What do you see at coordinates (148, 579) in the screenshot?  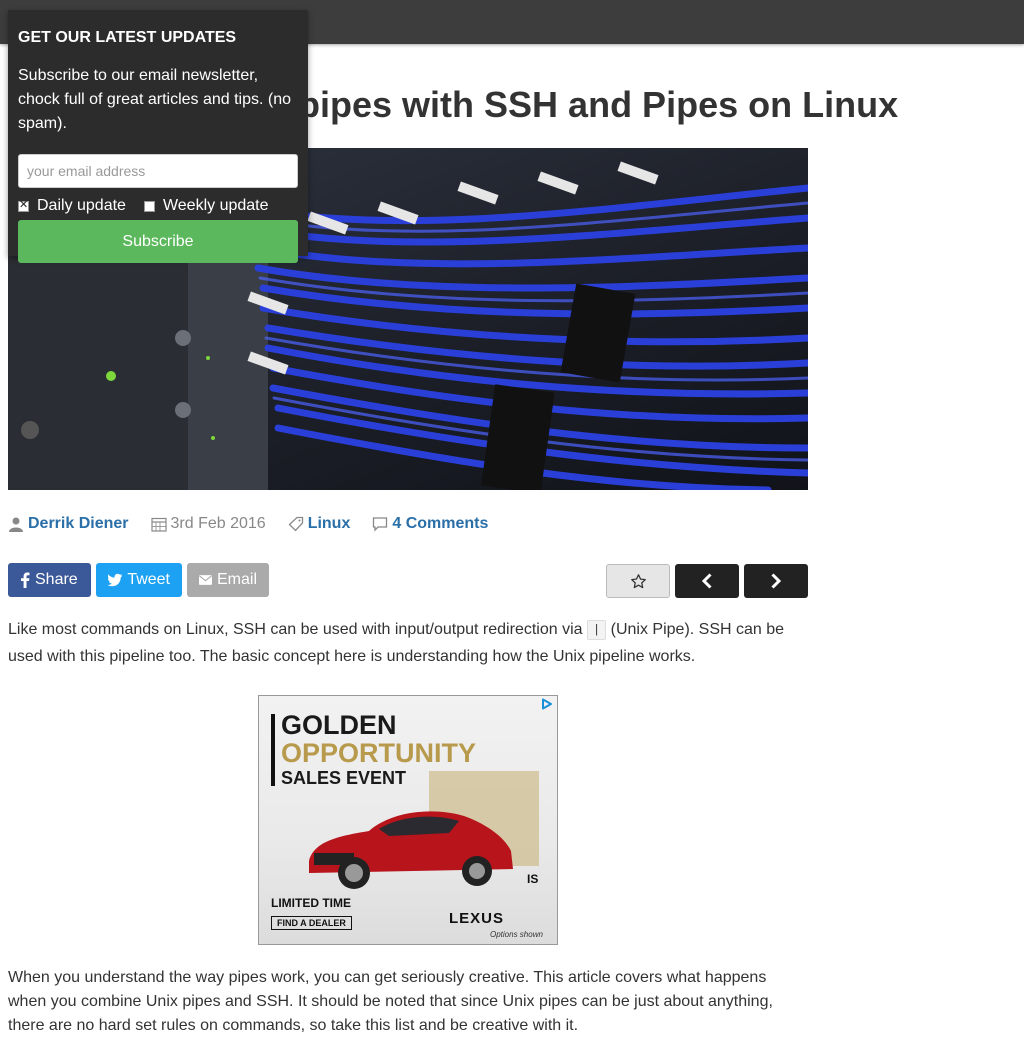 I see `twitter-share-label: Tweet` at bounding box center [148, 579].